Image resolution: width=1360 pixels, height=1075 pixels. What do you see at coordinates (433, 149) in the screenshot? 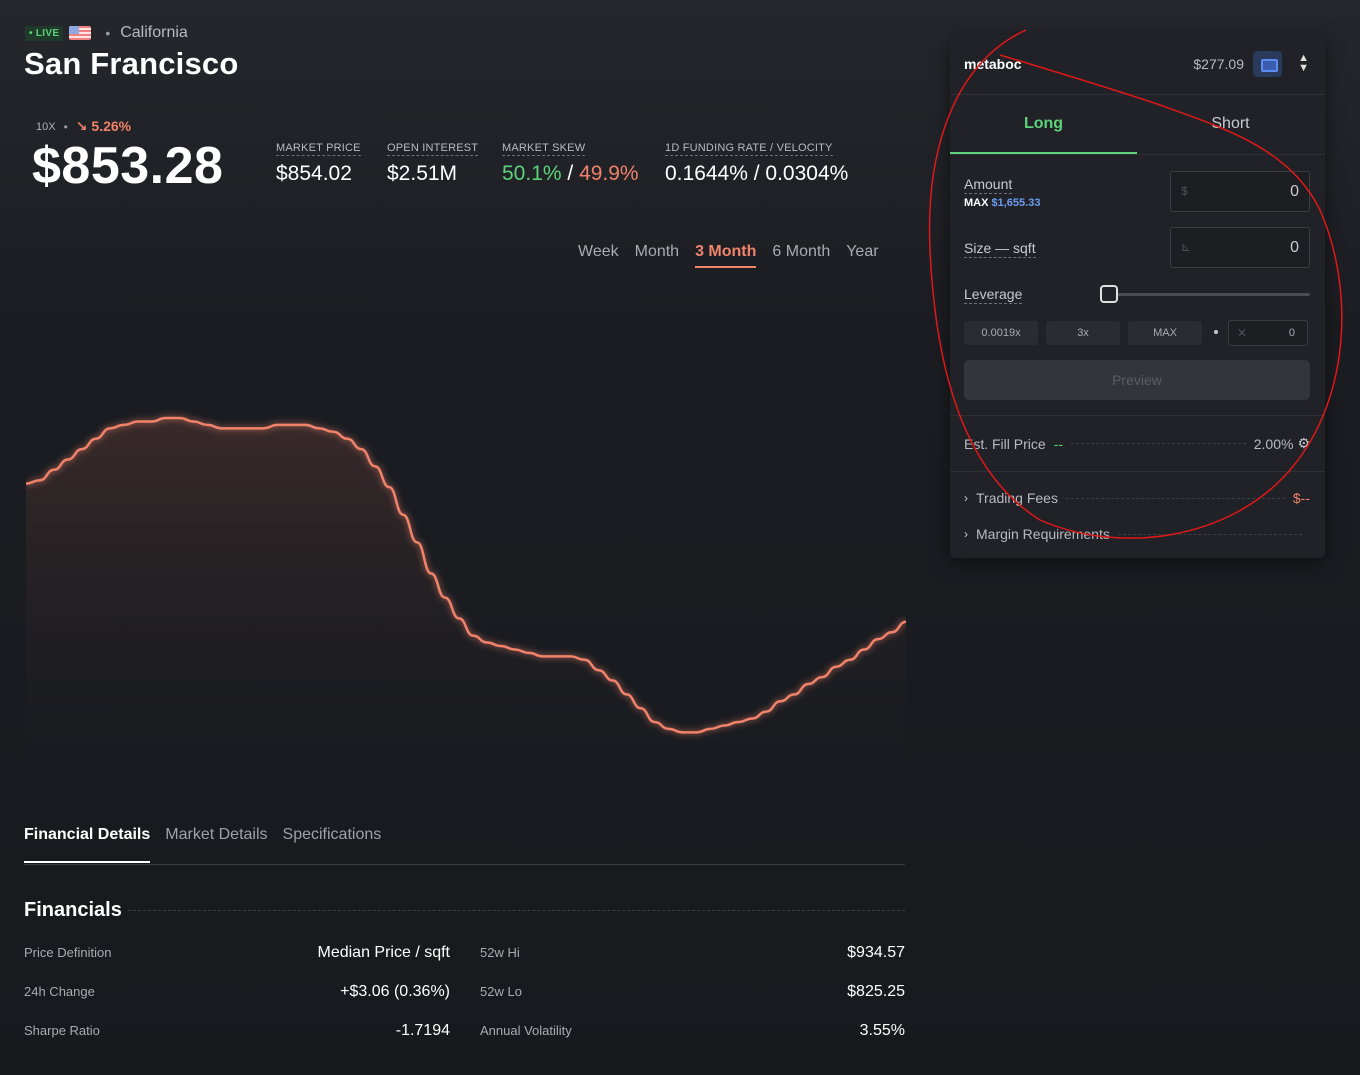
I see `stat-label: OPEN INTEREST` at bounding box center [433, 149].